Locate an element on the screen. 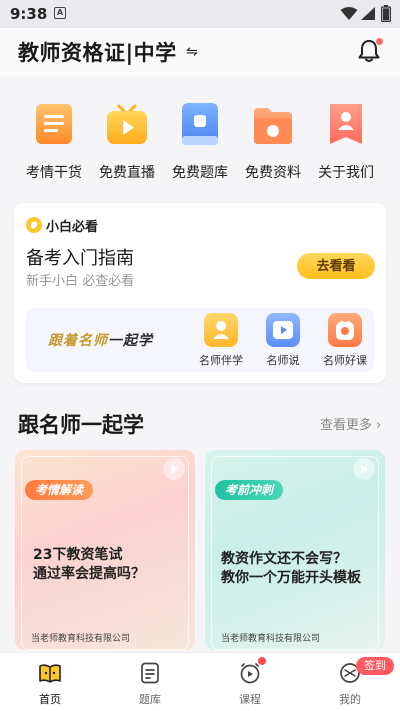 This screenshot has width=400, height=711. quick-link-materials: 免费资料 is located at coordinates (273, 141).